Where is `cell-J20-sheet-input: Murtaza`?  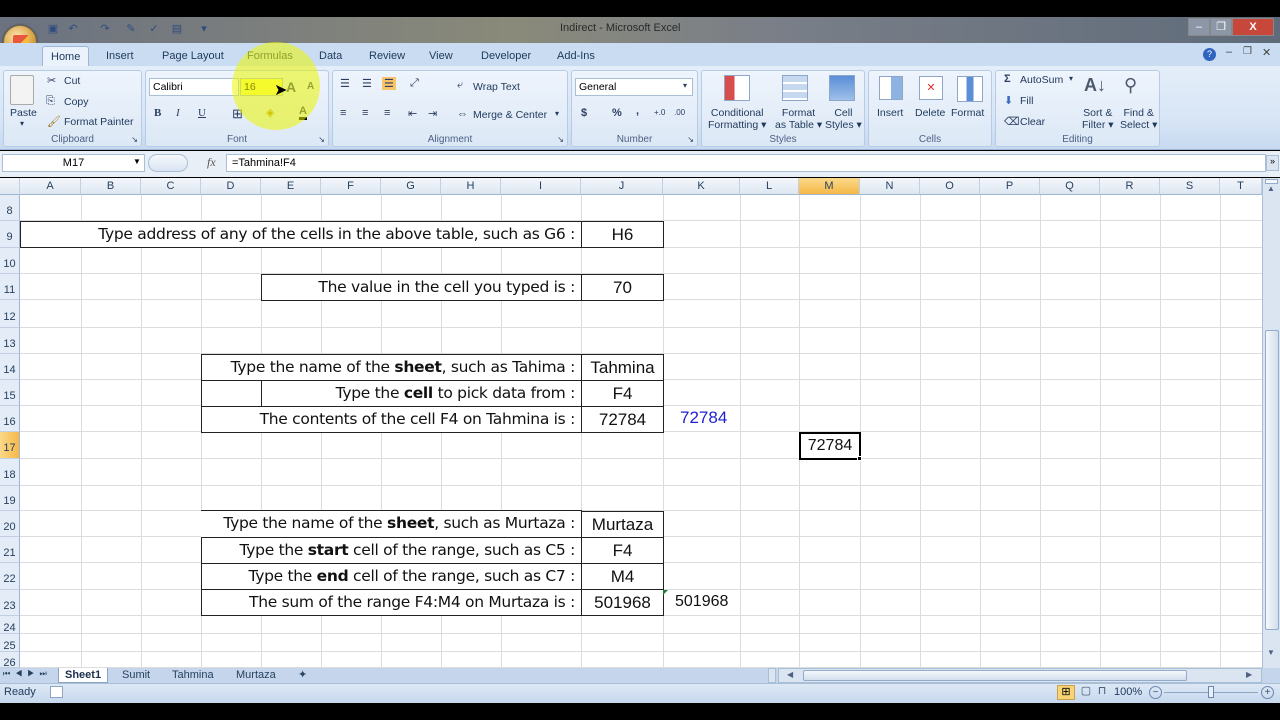 cell-J20-sheet-input: Murtaza is located at coordinates (622, 524).